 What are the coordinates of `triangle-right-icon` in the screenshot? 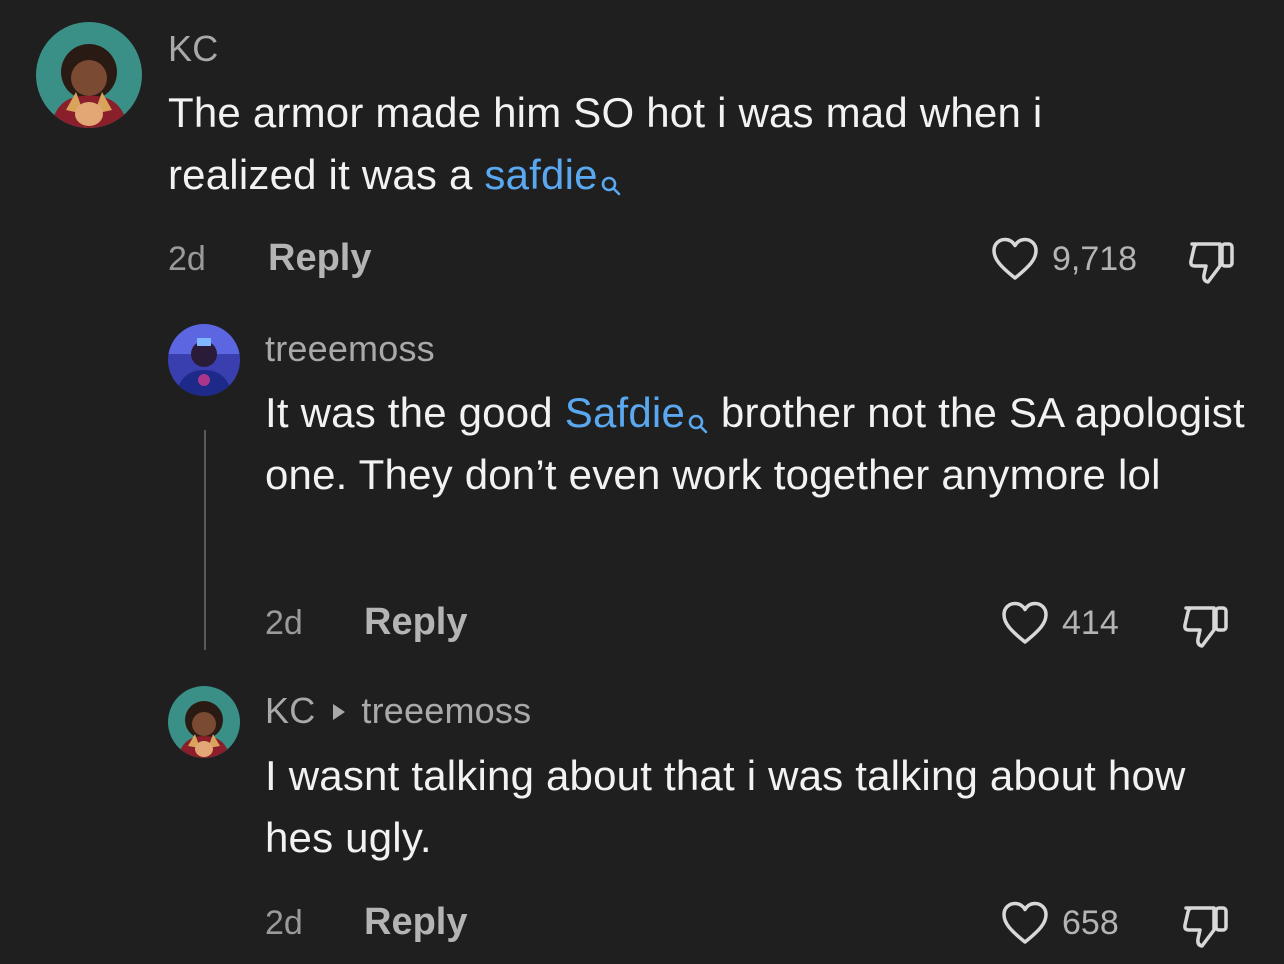 It's located at (339, 712).